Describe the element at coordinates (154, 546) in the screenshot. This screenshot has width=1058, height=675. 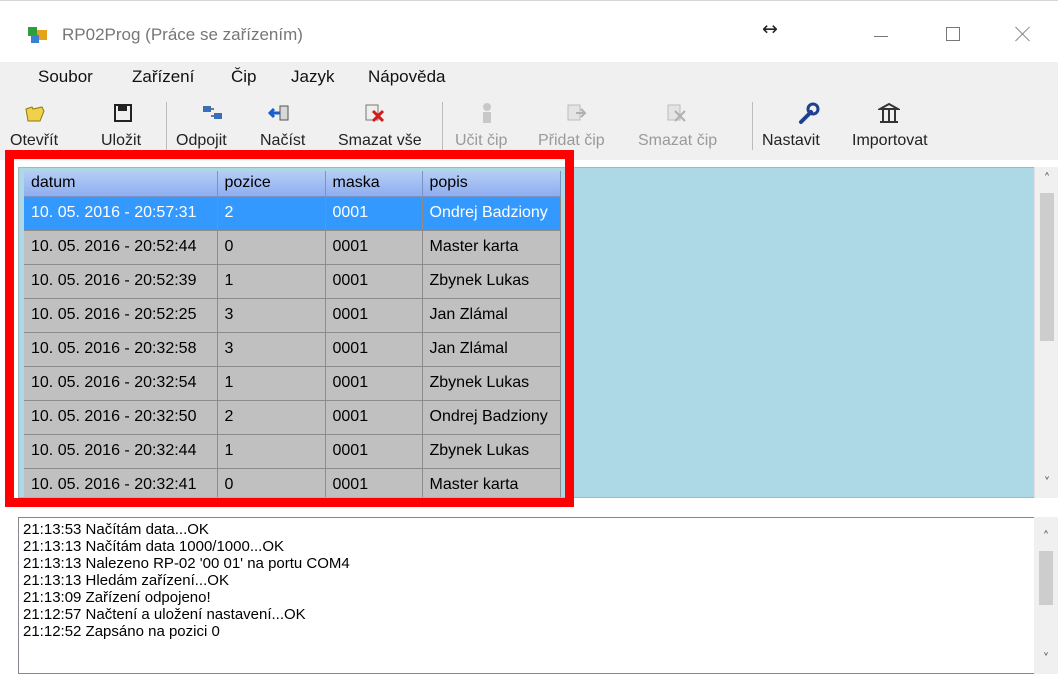
I see `log-line: 21:13:13 Načítám data 1000/1000...OK` at that location.